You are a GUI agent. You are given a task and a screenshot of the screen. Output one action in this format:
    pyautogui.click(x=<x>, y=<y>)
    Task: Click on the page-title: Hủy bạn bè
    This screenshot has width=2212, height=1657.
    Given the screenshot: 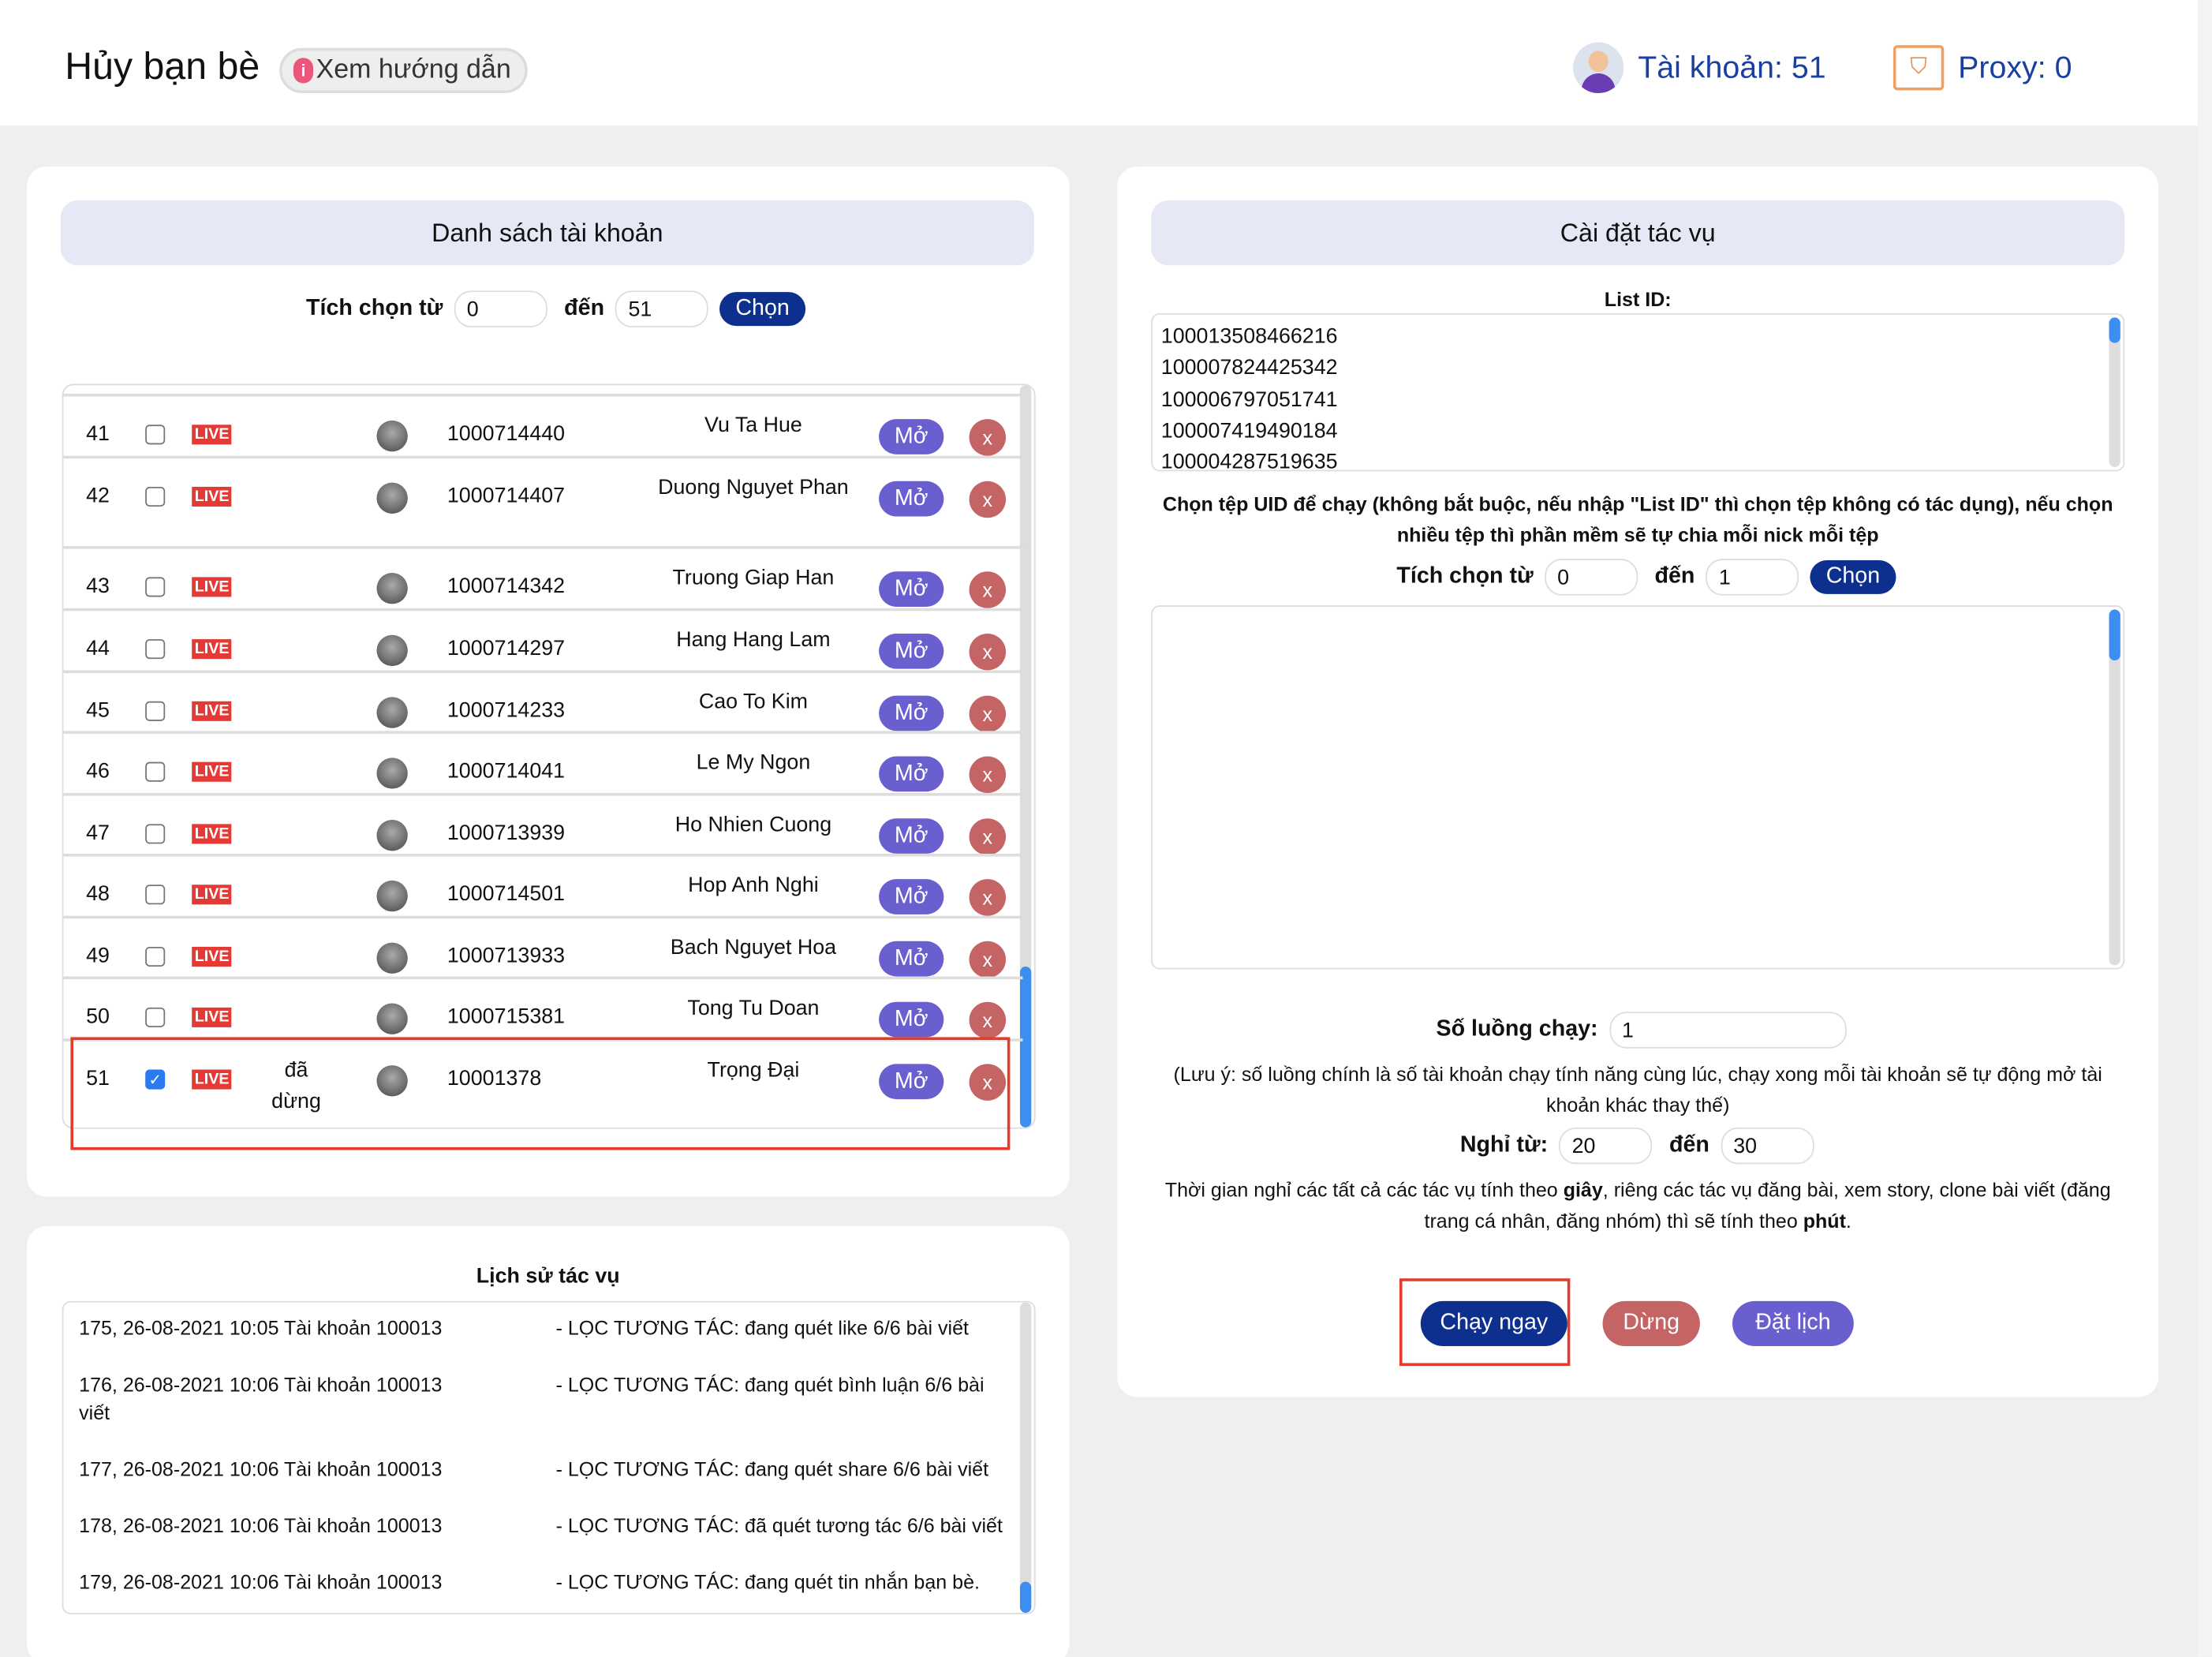 What is the action you would take?
    pyautogui.click(x=162, y=66)
    